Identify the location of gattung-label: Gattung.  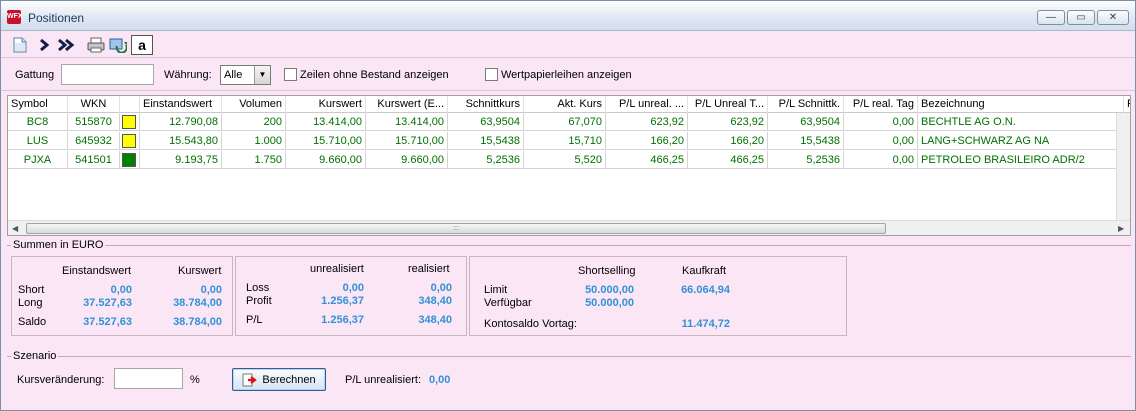
(35, 75).